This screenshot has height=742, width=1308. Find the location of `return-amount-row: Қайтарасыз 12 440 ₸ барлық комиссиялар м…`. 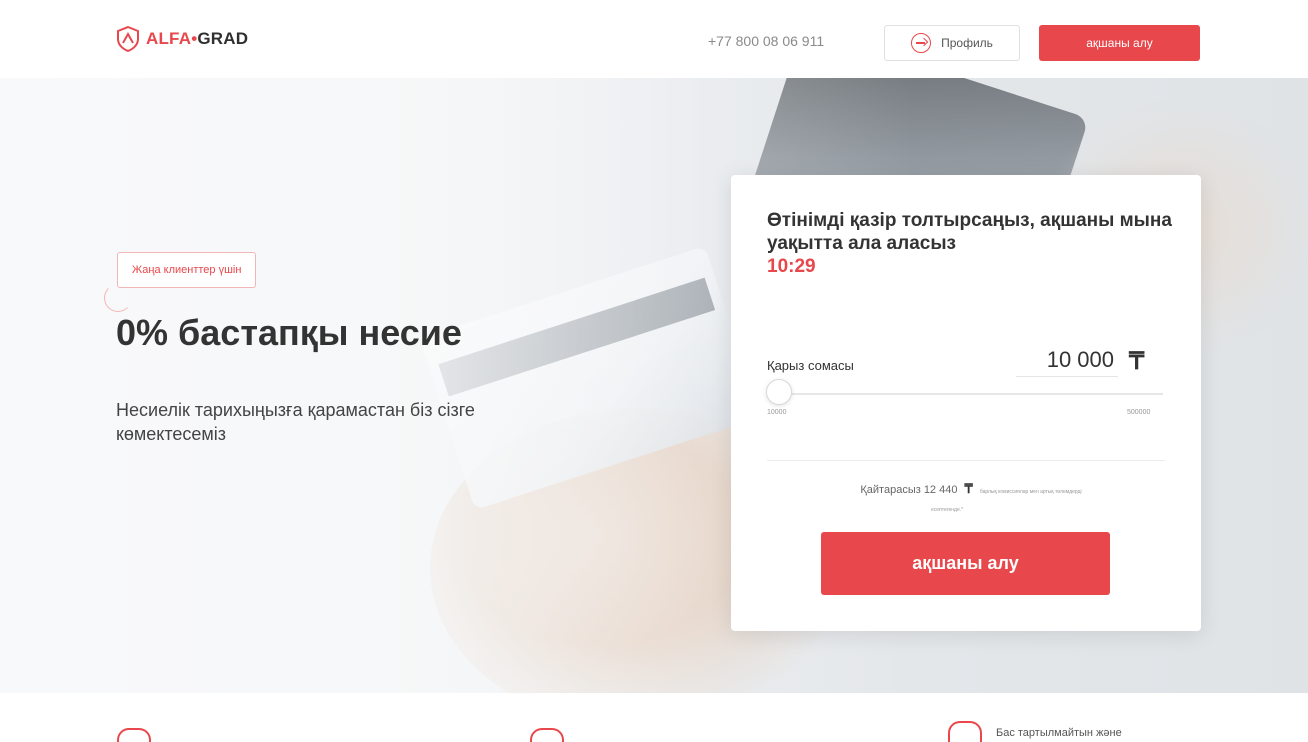

return-amount-row: Қайтарасыз 12 440 ₸ барлық комиссиялар м… is located at coordinates (971, 489).